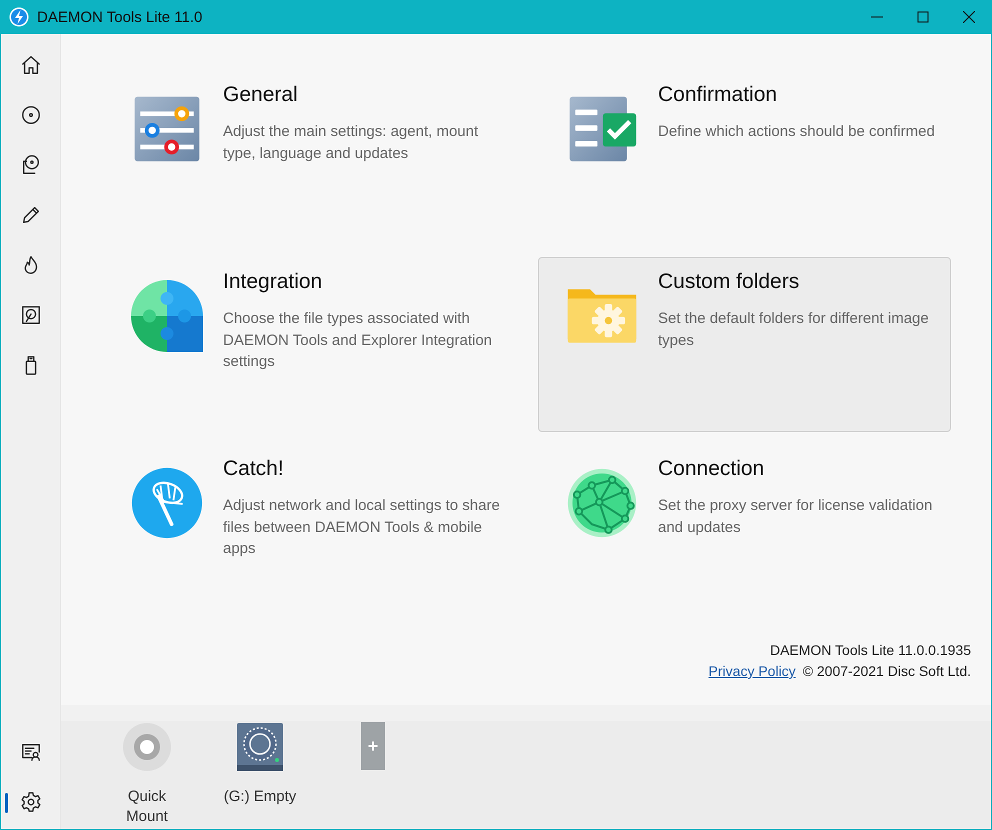 The image size is (992, 830). What do you see at coordinates (260, 797) in the screenshot?
I see `drive-label: (G:) Empty` at bounding box center [260, 797].